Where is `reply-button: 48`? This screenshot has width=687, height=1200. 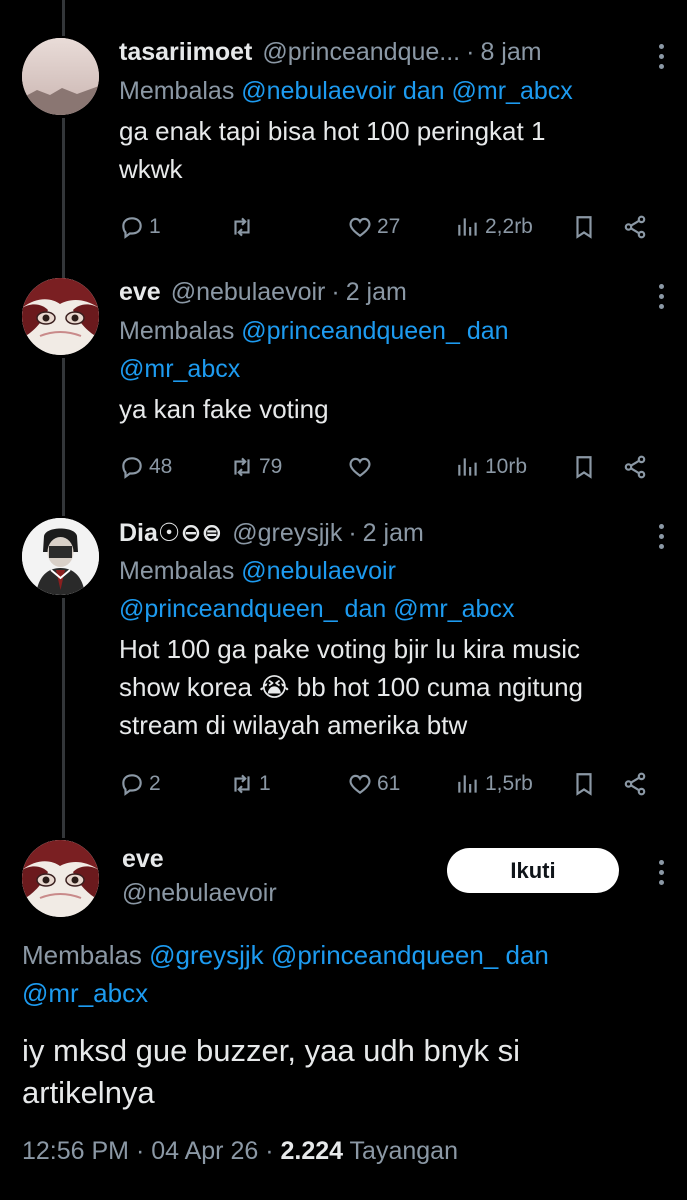 reply-button: 48 is located at coordinates (145, 467).